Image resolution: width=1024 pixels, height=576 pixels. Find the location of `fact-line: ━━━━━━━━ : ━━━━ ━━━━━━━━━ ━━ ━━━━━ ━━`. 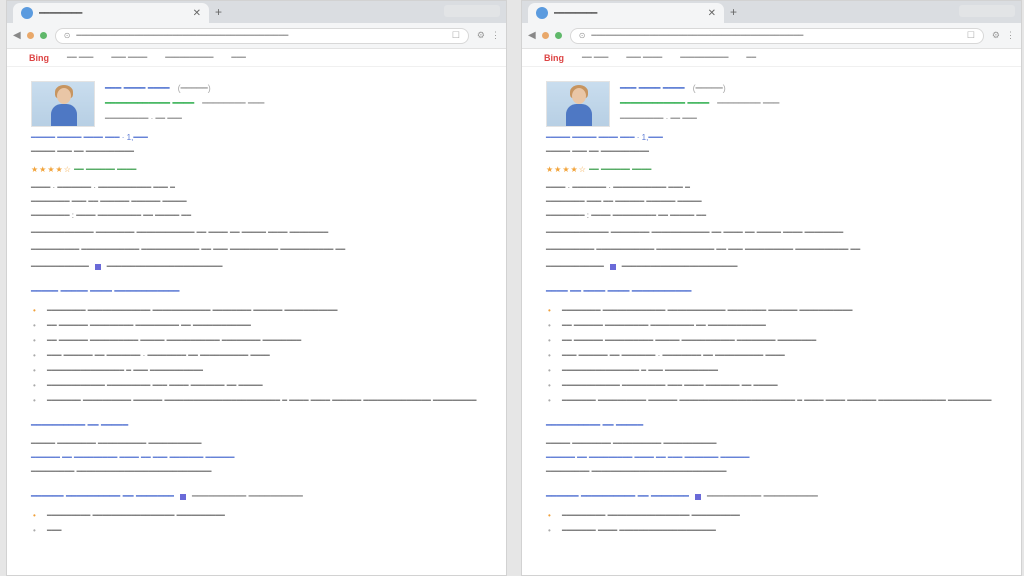

fact-line: ━━━━━━━━ : ━━━━ ━━━━━━━━━ ━━ ━━━━━ ━━ is located at coordinates (111, 215).